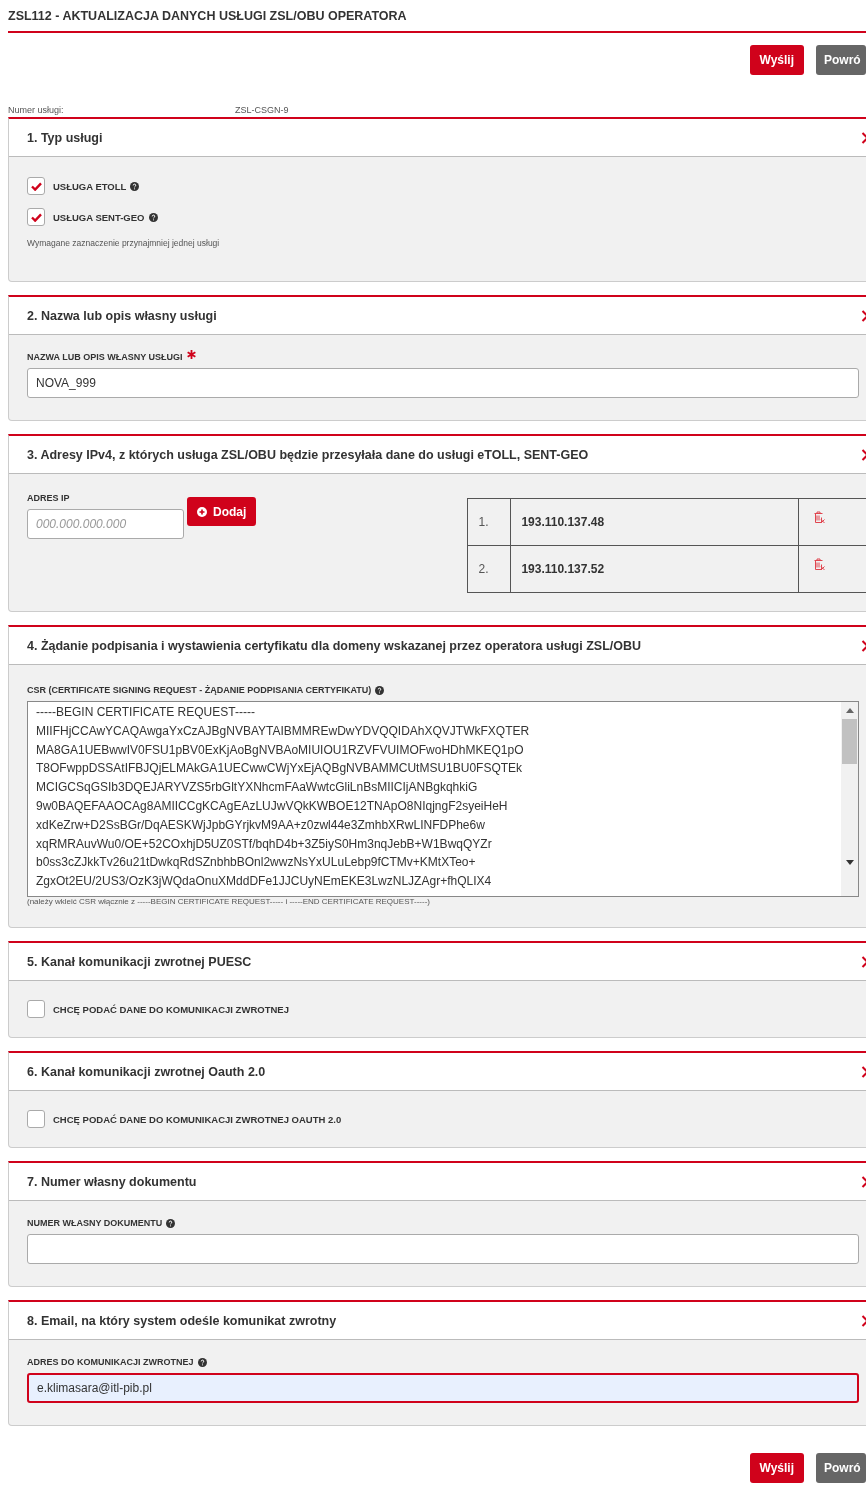 The height and width of the screenshot is (1488, 866). Describe the element at coordinates (654, 569) in the screenshot. I see `table-cell: 193.110.137.52` at that location.